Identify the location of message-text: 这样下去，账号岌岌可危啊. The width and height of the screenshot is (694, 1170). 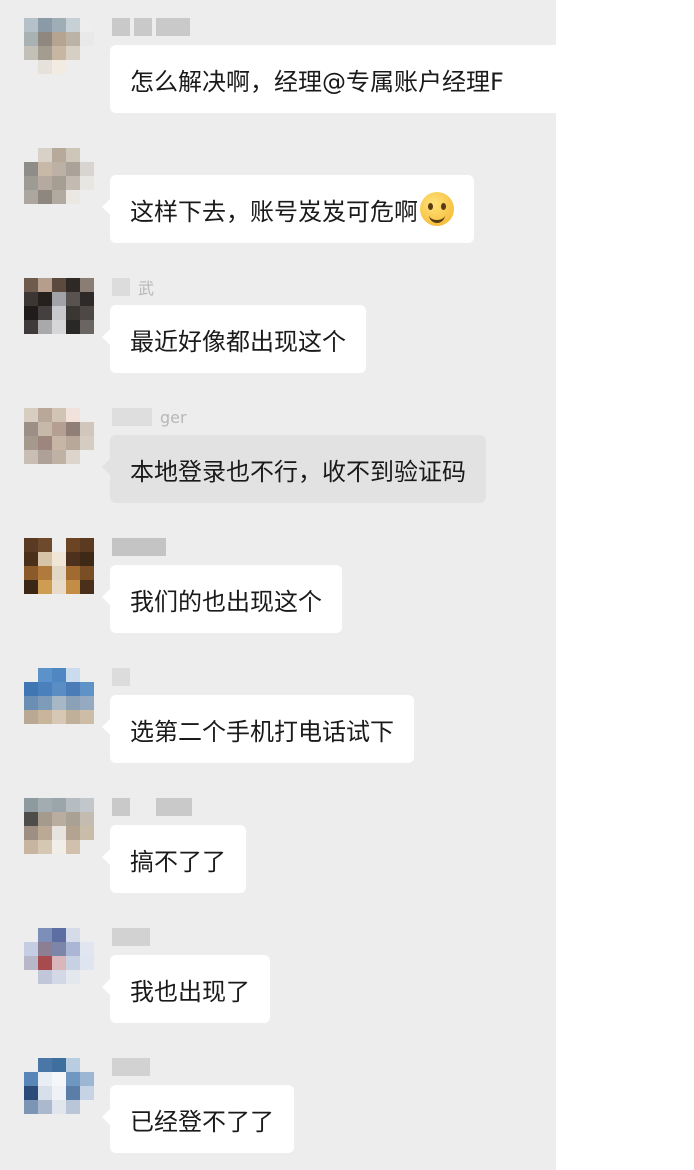
(274, 211).